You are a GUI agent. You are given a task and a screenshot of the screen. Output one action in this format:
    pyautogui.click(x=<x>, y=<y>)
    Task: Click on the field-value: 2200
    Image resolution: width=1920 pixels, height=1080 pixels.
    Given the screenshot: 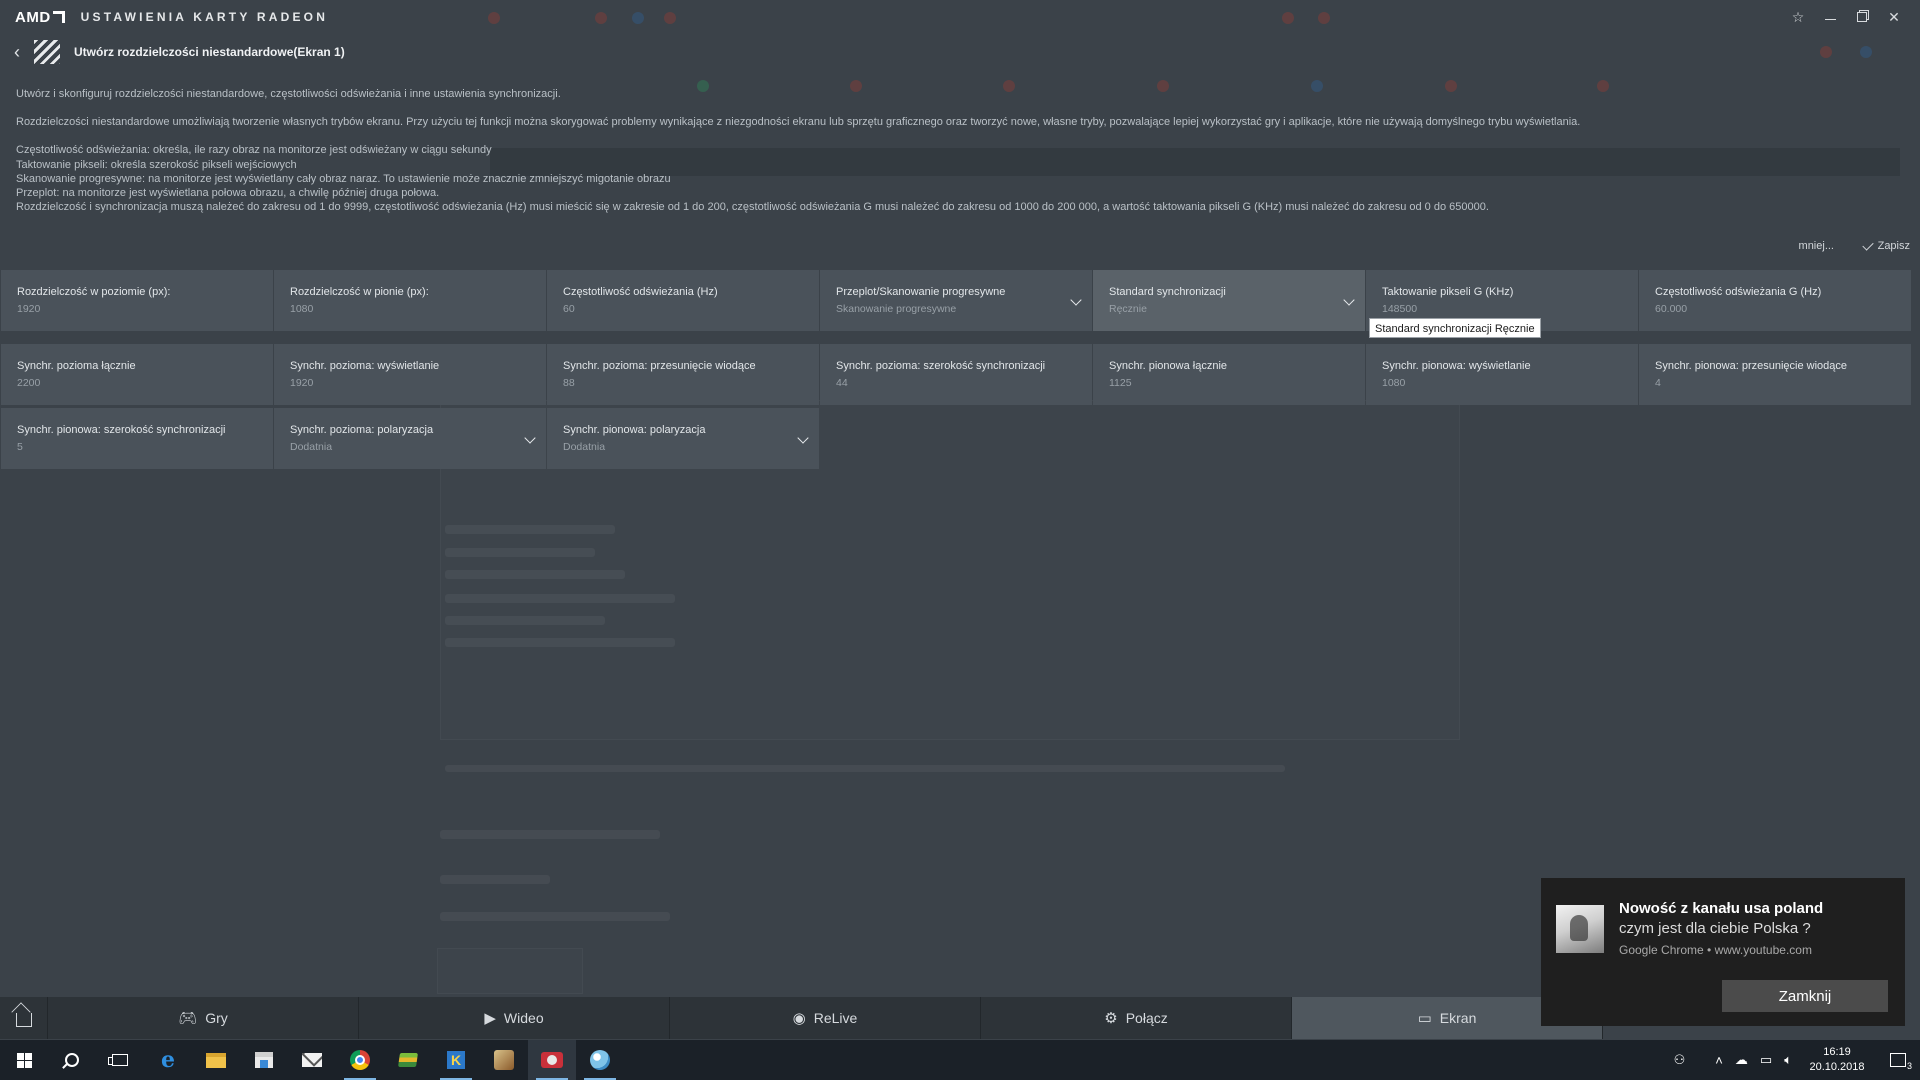 What is the action you would take?
    pyautogui.click(x=29, y=383)
    